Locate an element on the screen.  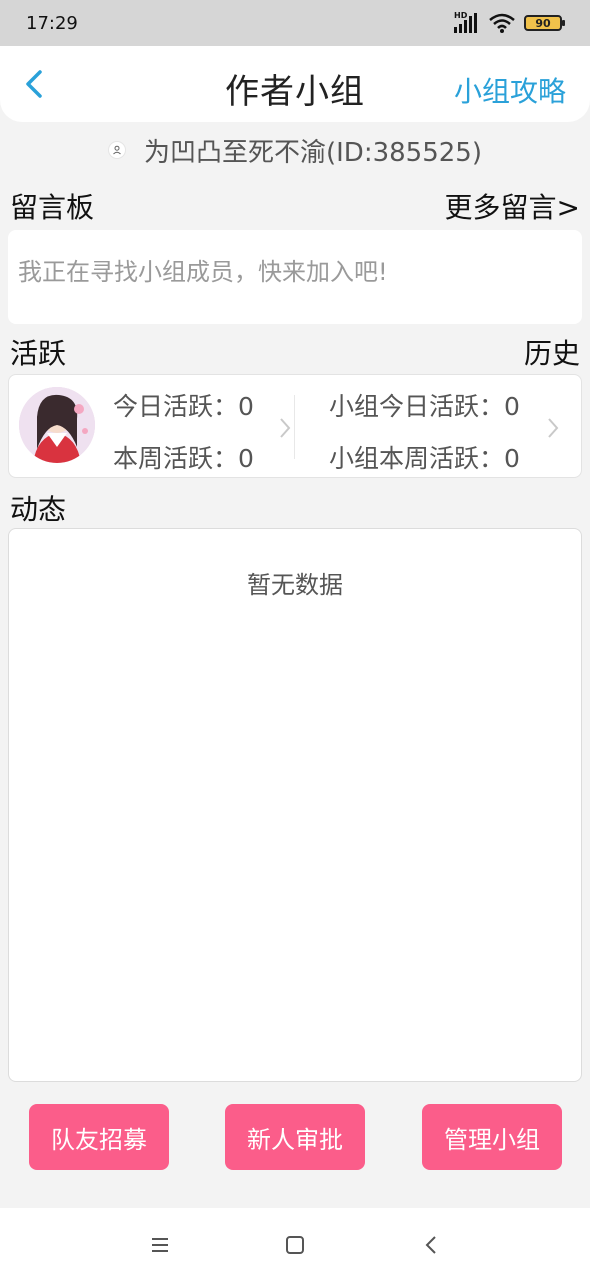
feed-title: 动态 is located at coordinates (38, 509).